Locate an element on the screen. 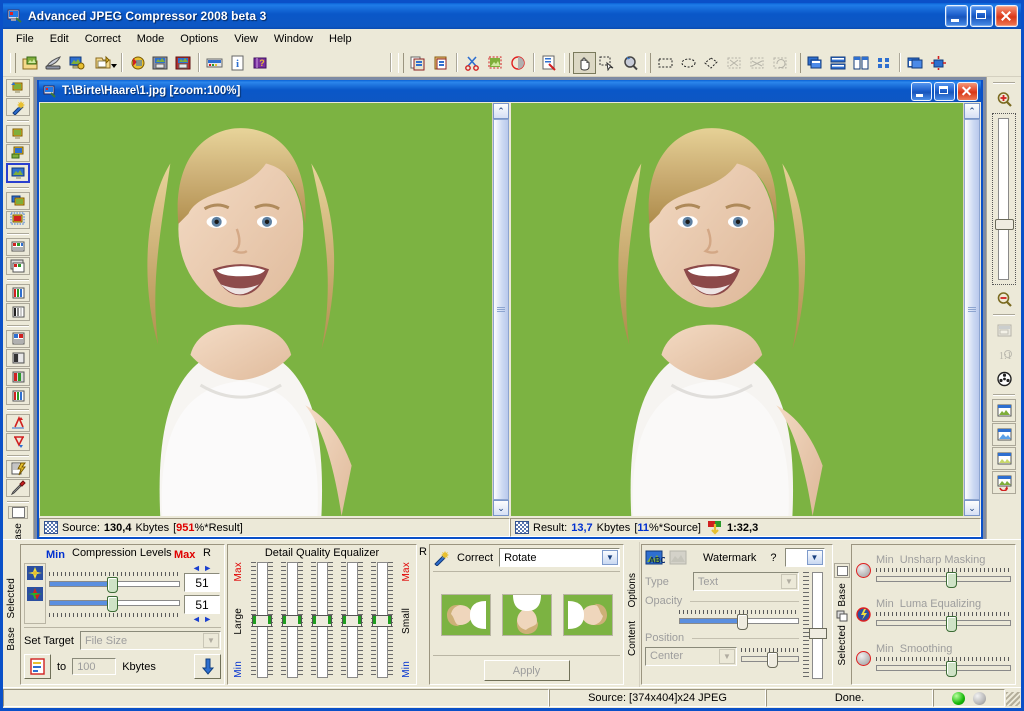 The image size is (1024, 711). cut-icon is located at coordinates (472, 63).